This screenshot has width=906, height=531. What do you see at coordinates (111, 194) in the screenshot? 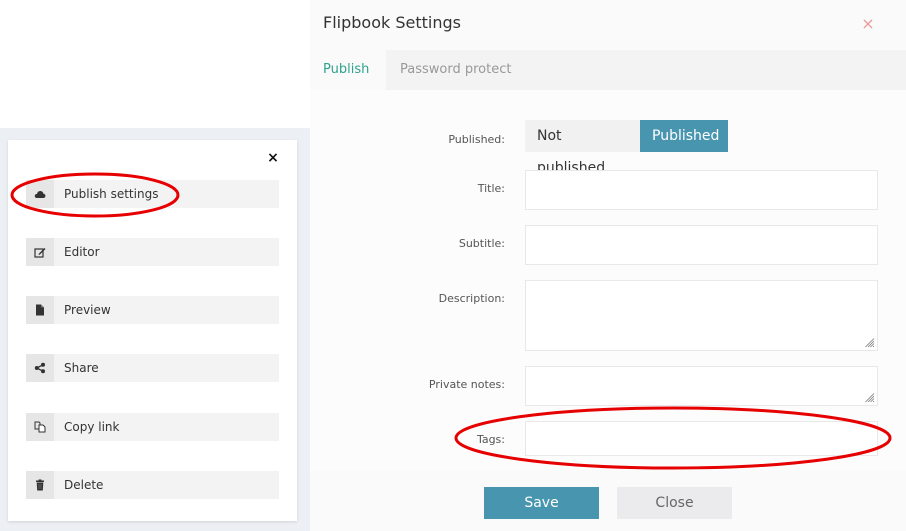
I see `menu-item-label: Publish settings` at bounding box center [111, 194].